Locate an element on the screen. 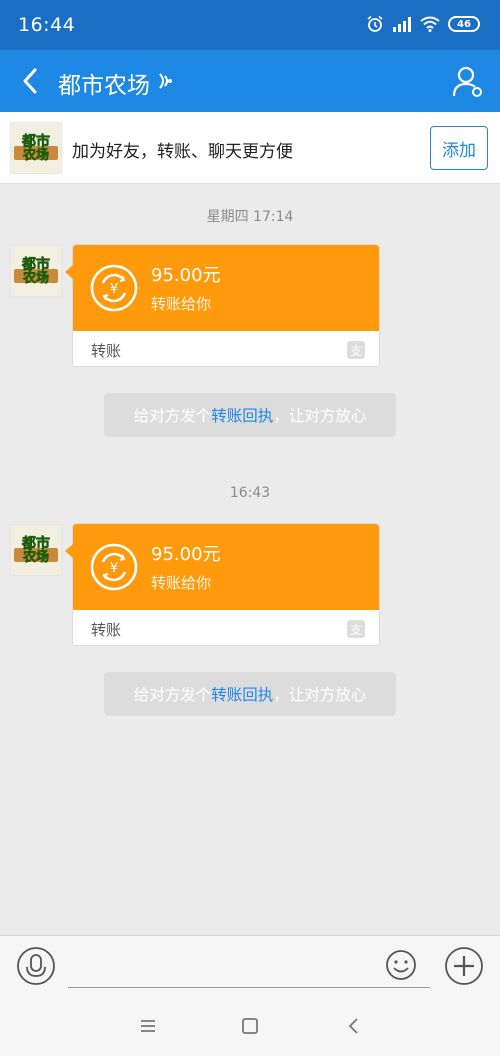  chat-title: 都市农场 is located at coordinates (104, 86).